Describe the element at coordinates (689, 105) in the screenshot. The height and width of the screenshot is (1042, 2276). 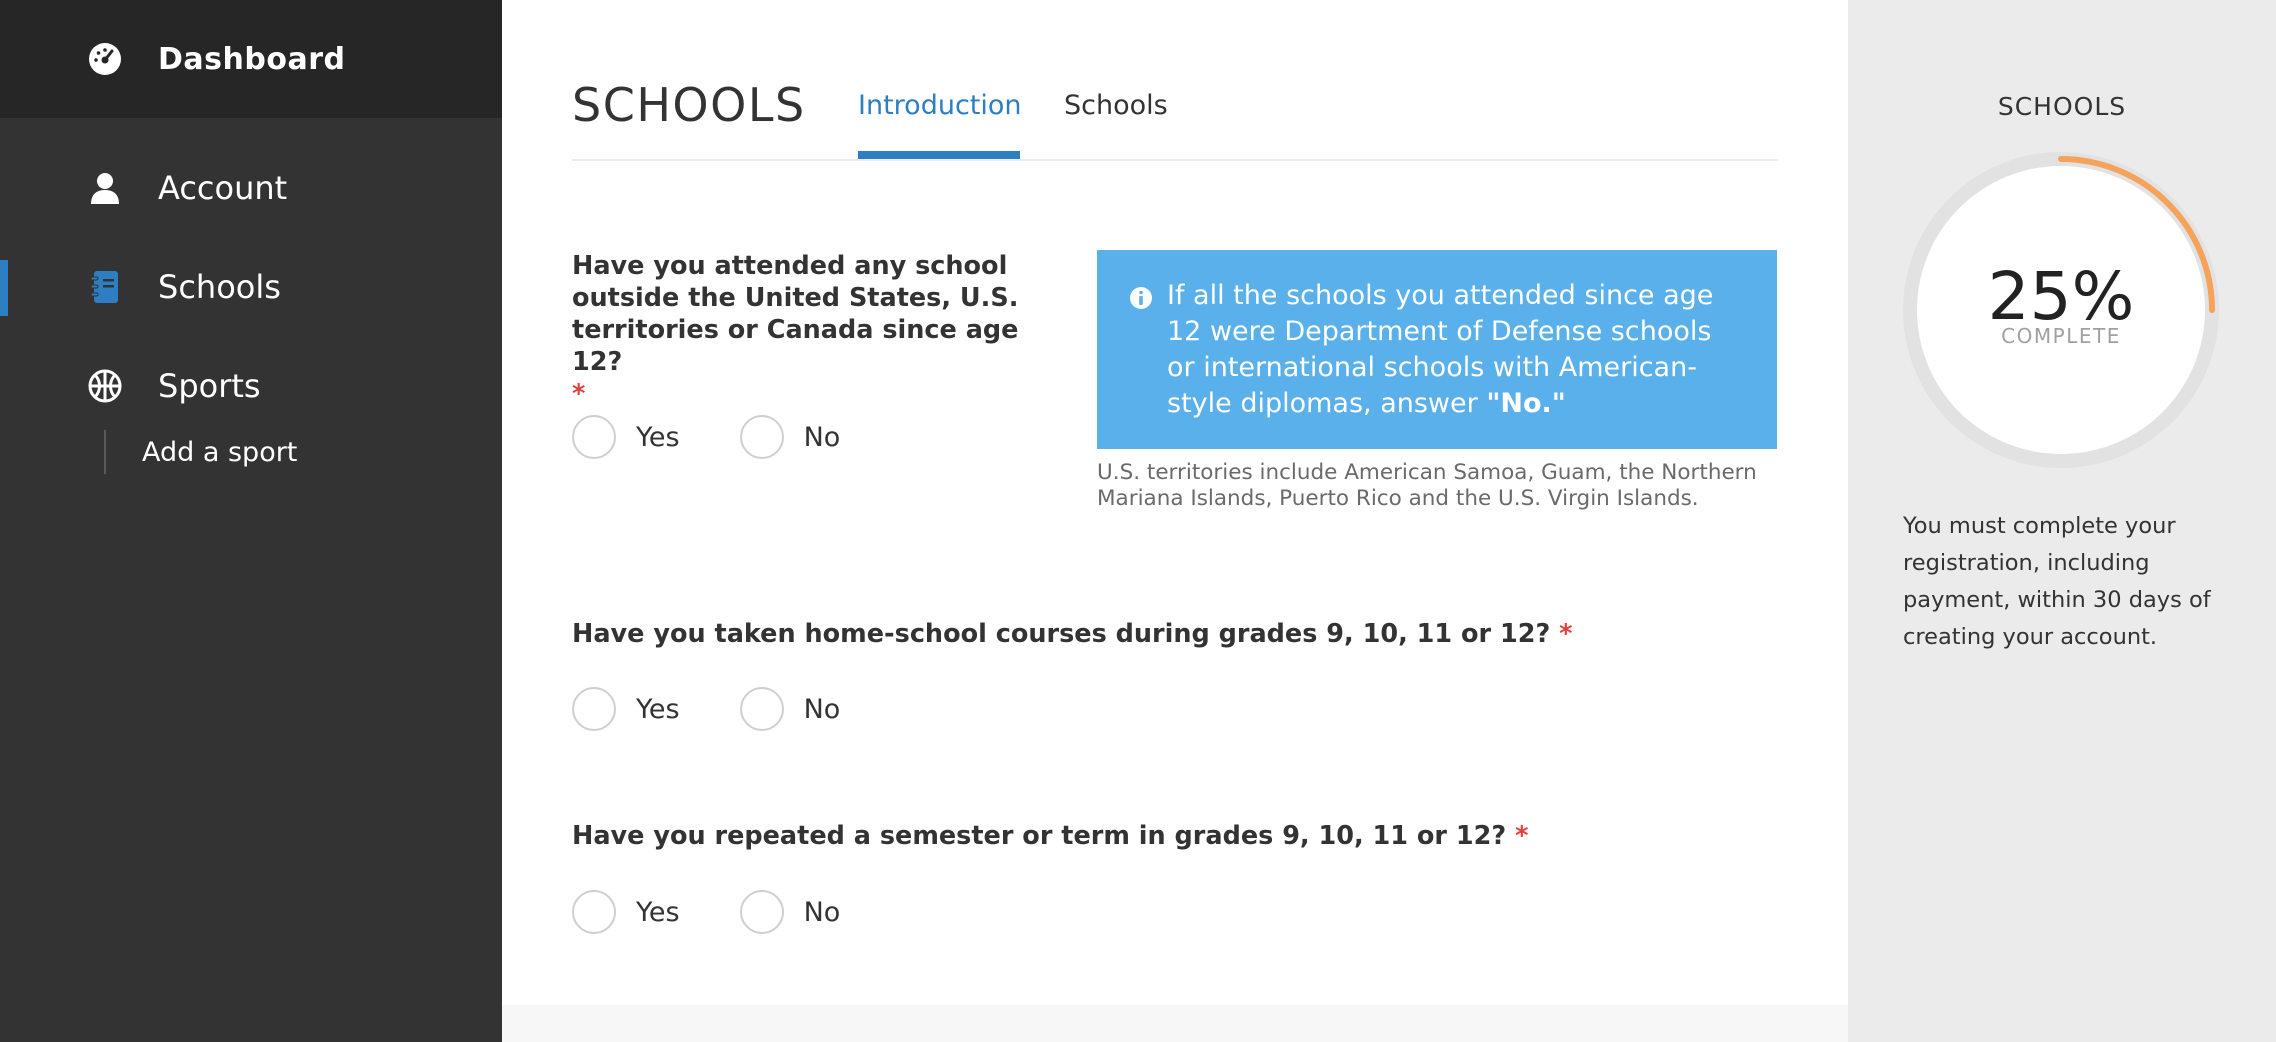
I see `page-title: SCHOOLS` at that location.